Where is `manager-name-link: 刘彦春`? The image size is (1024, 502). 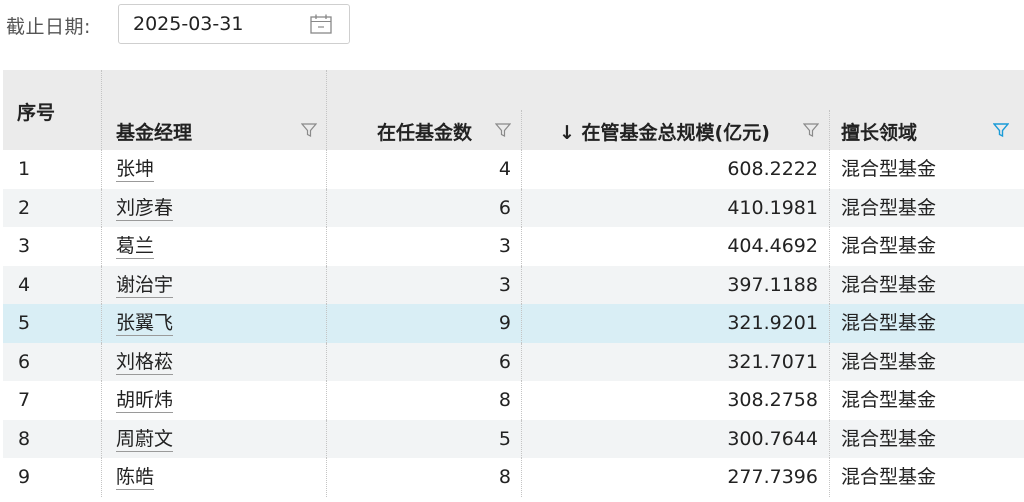 manager-name-link: 刘彦春 is located at coordinates (145, 208).